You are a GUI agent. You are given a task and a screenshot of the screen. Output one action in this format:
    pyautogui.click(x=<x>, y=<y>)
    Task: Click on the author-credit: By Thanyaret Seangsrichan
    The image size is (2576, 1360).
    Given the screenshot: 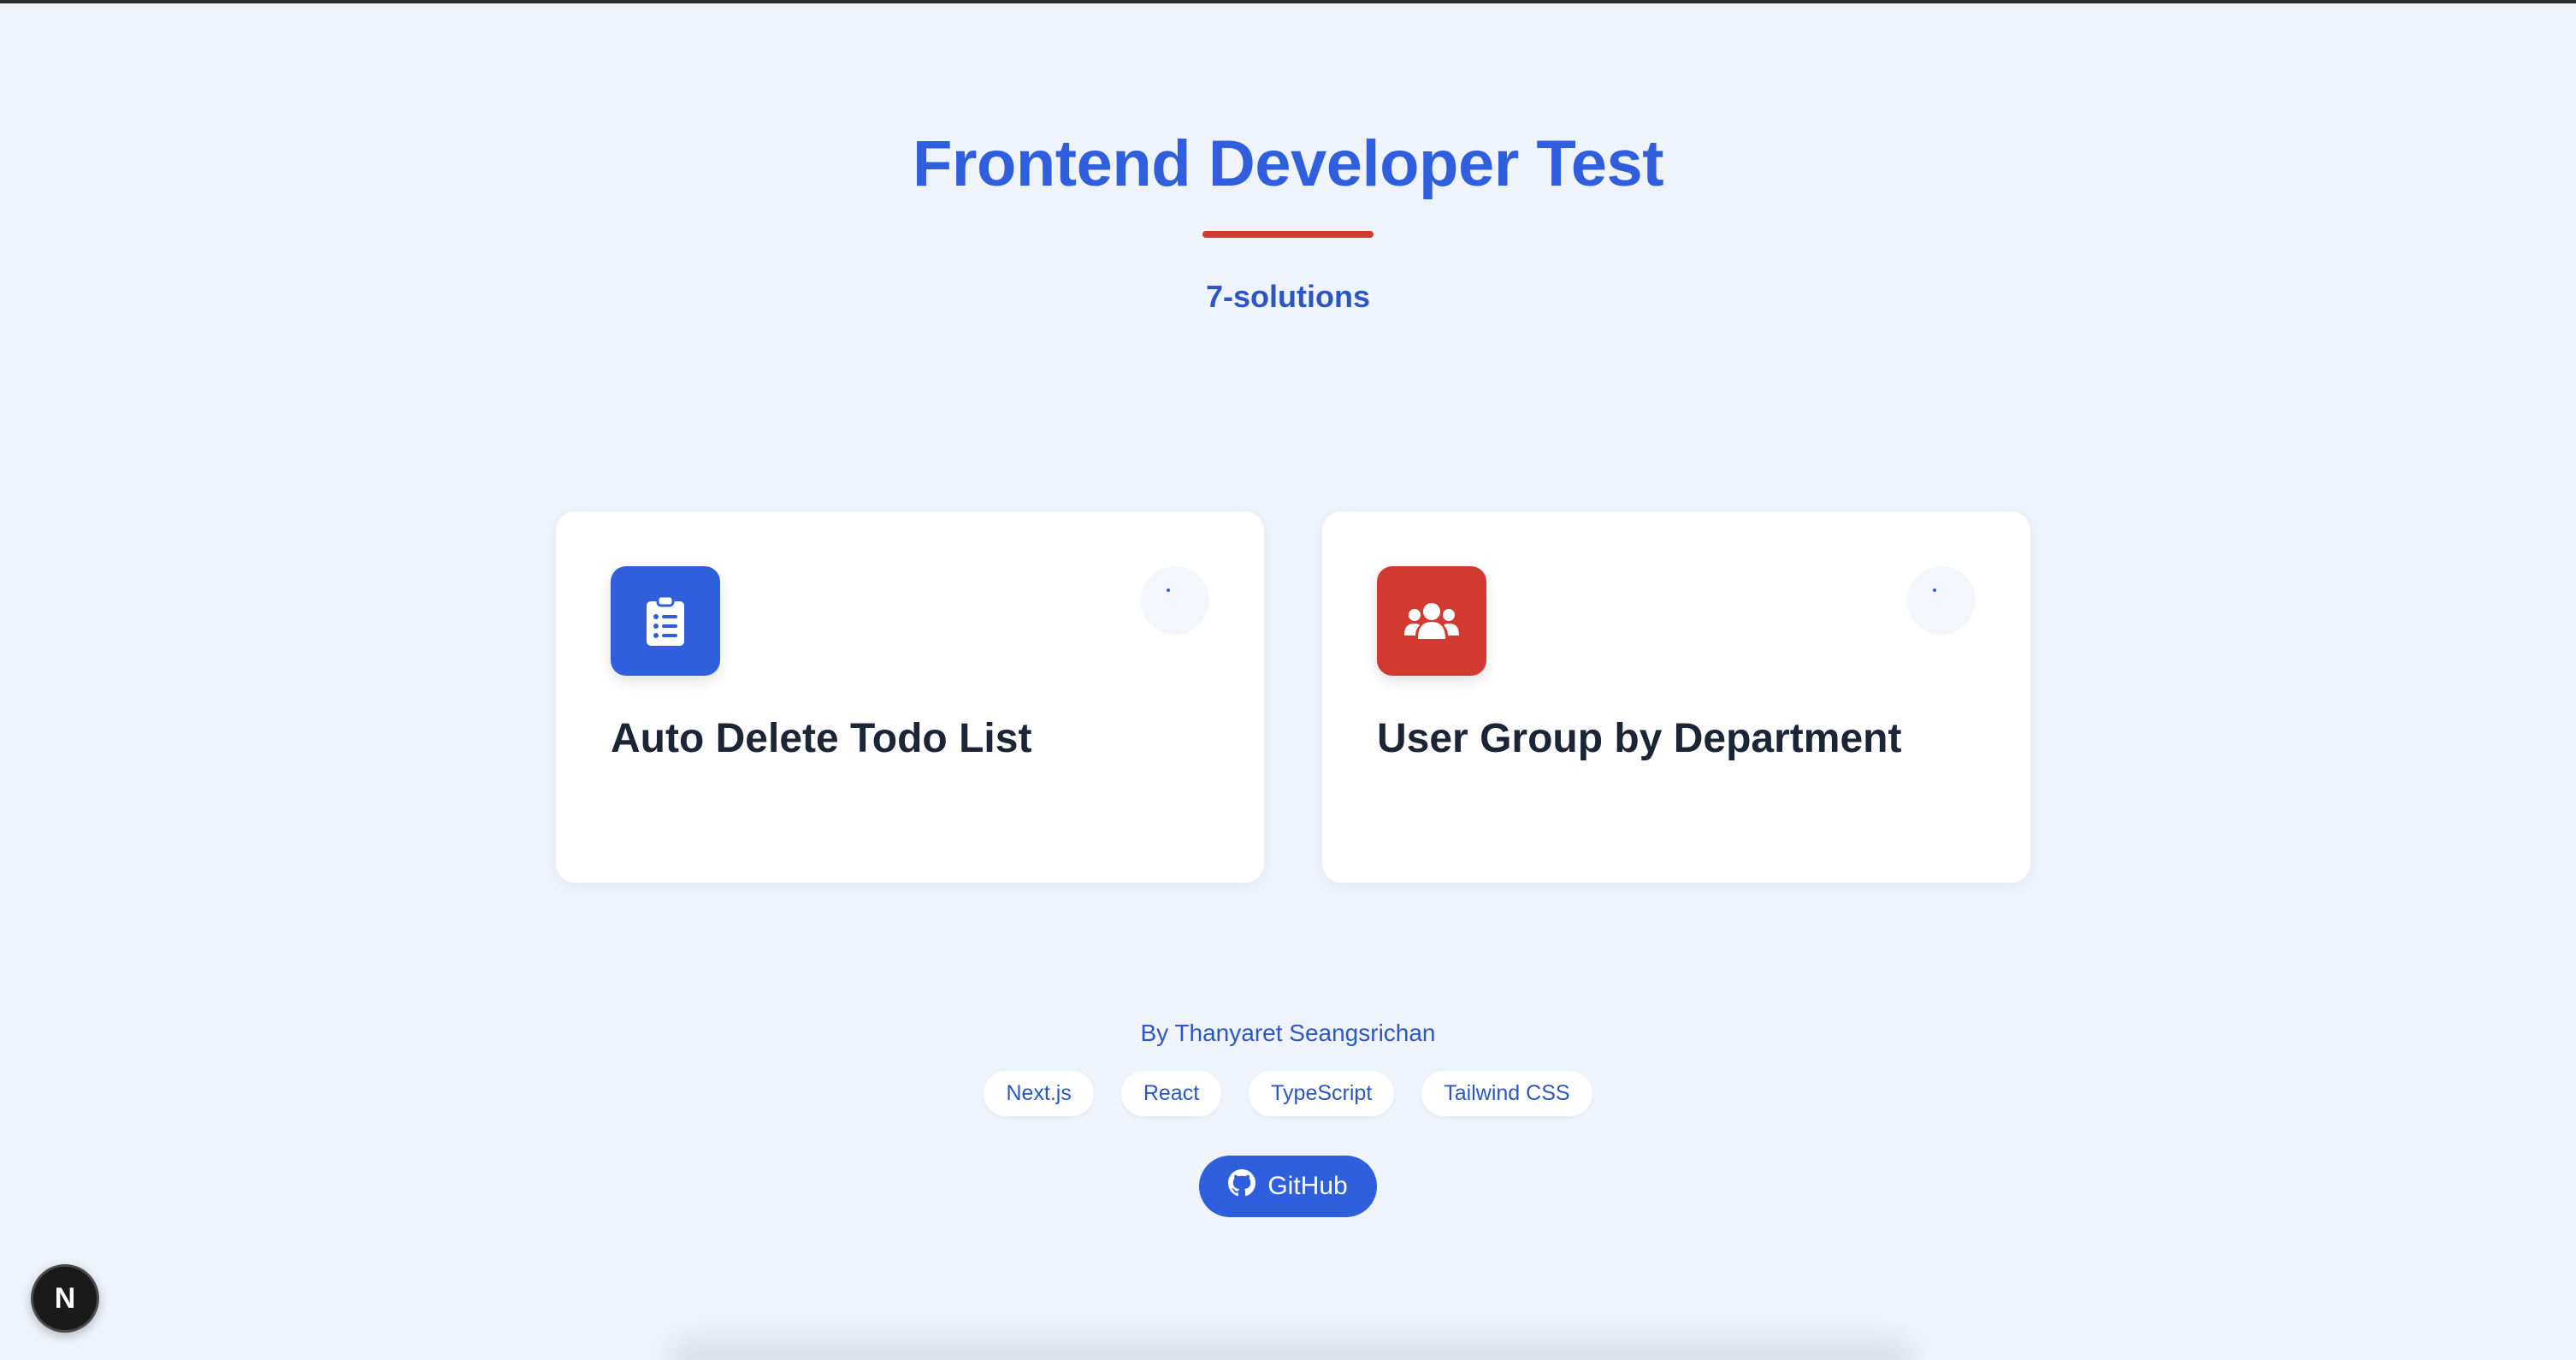 What is the action you would take?
    pyautogui.click(x=1288, y=1033)
    